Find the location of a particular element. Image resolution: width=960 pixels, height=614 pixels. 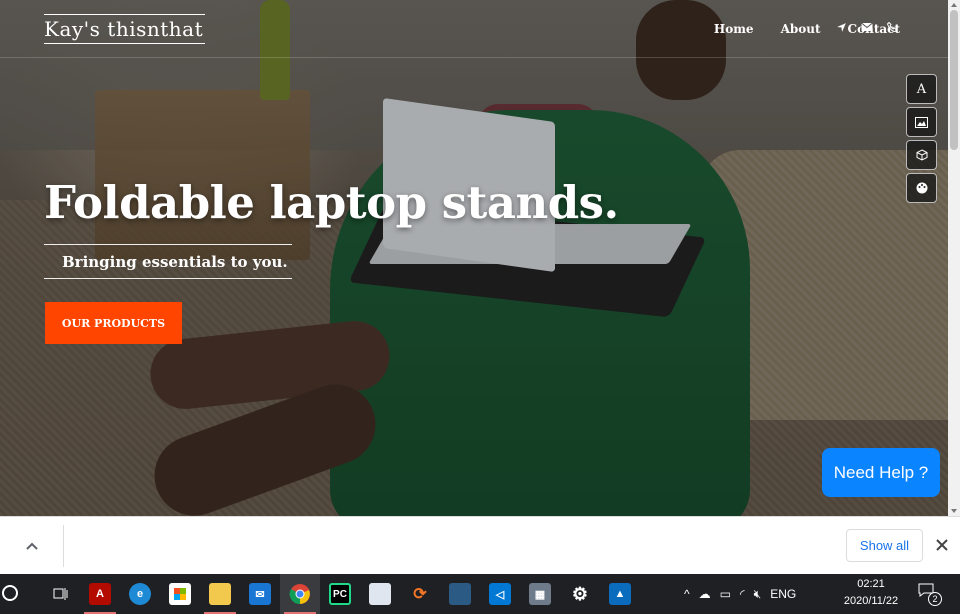

envelope-icon is located at coordinates (867, 29).